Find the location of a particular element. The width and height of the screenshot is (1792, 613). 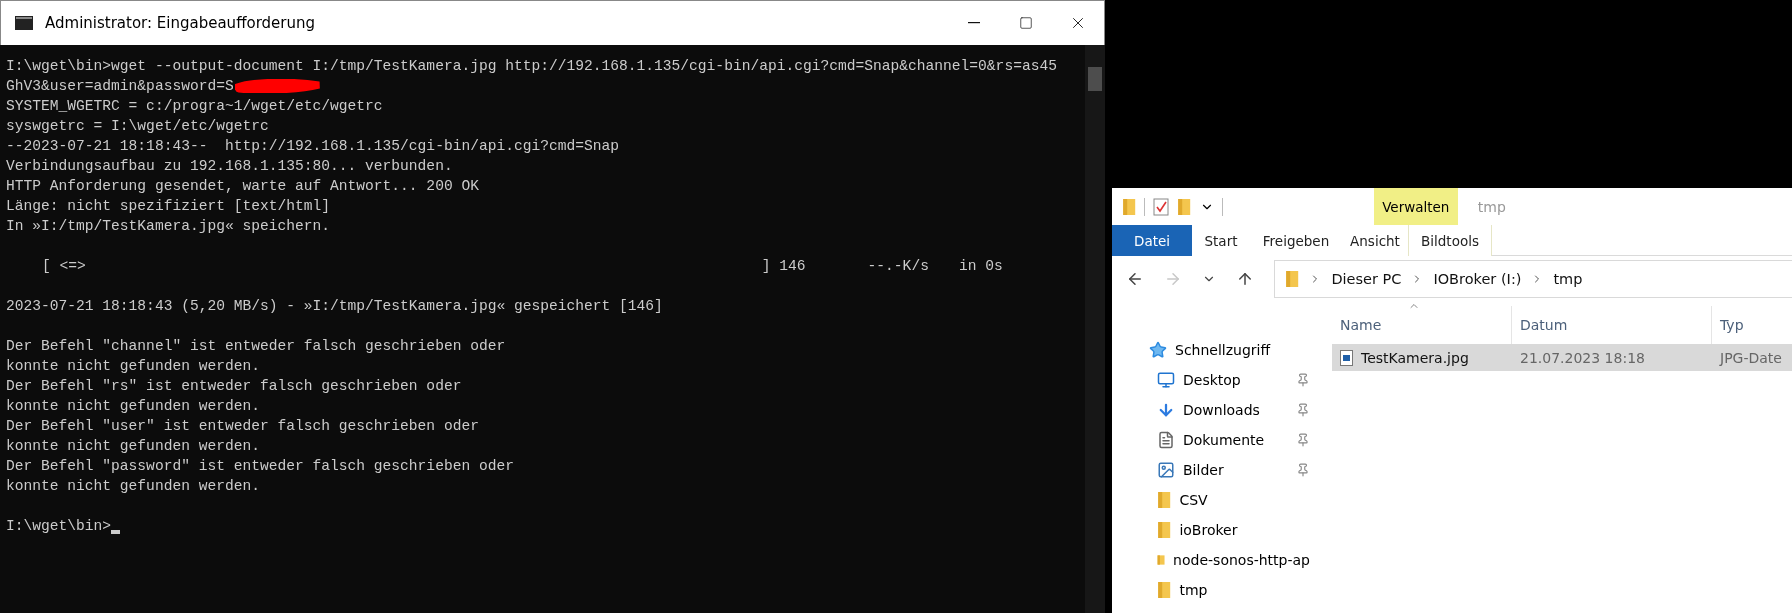

console-line: Länge: nicht spezifiziert [text/html] is located at coordinates (168, 206).